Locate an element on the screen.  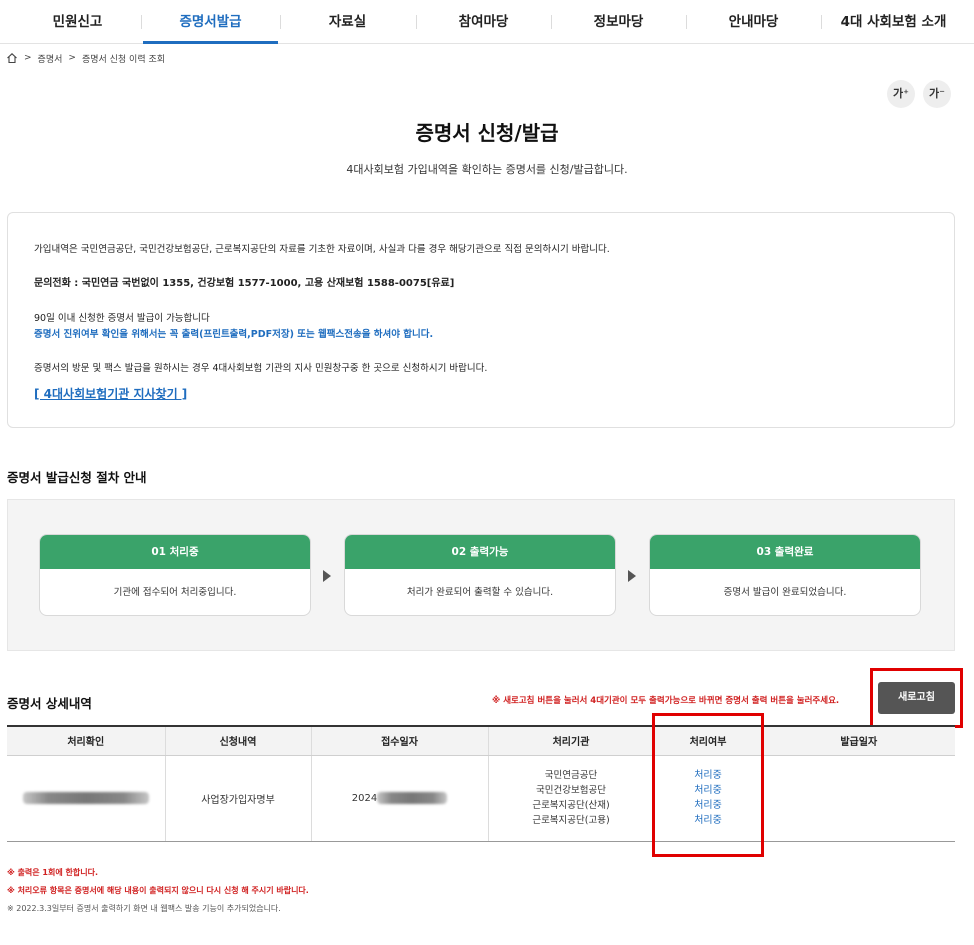
nav-item-about: 4대 사회보험 소개 is located at coordinates (893, 22).